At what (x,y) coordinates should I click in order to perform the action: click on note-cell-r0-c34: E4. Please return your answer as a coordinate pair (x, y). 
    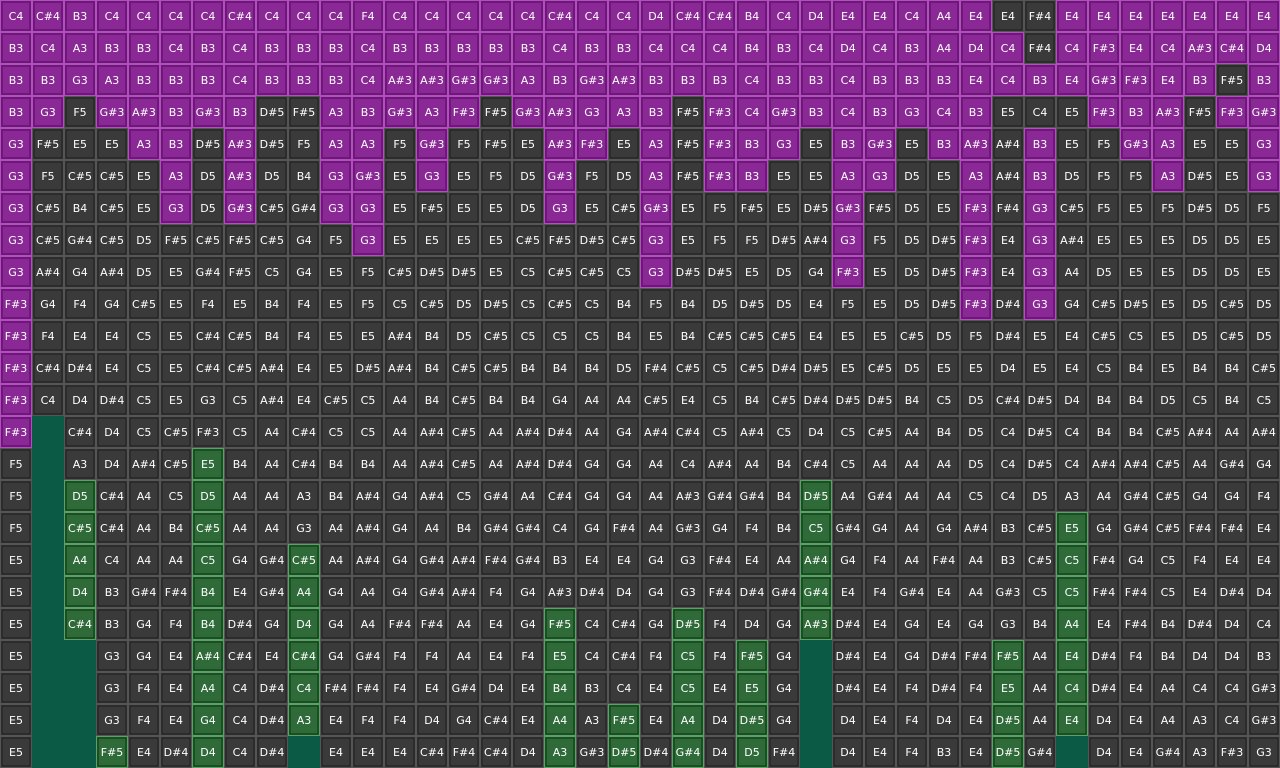
    Looking at the image, I should click on (1104, 16).